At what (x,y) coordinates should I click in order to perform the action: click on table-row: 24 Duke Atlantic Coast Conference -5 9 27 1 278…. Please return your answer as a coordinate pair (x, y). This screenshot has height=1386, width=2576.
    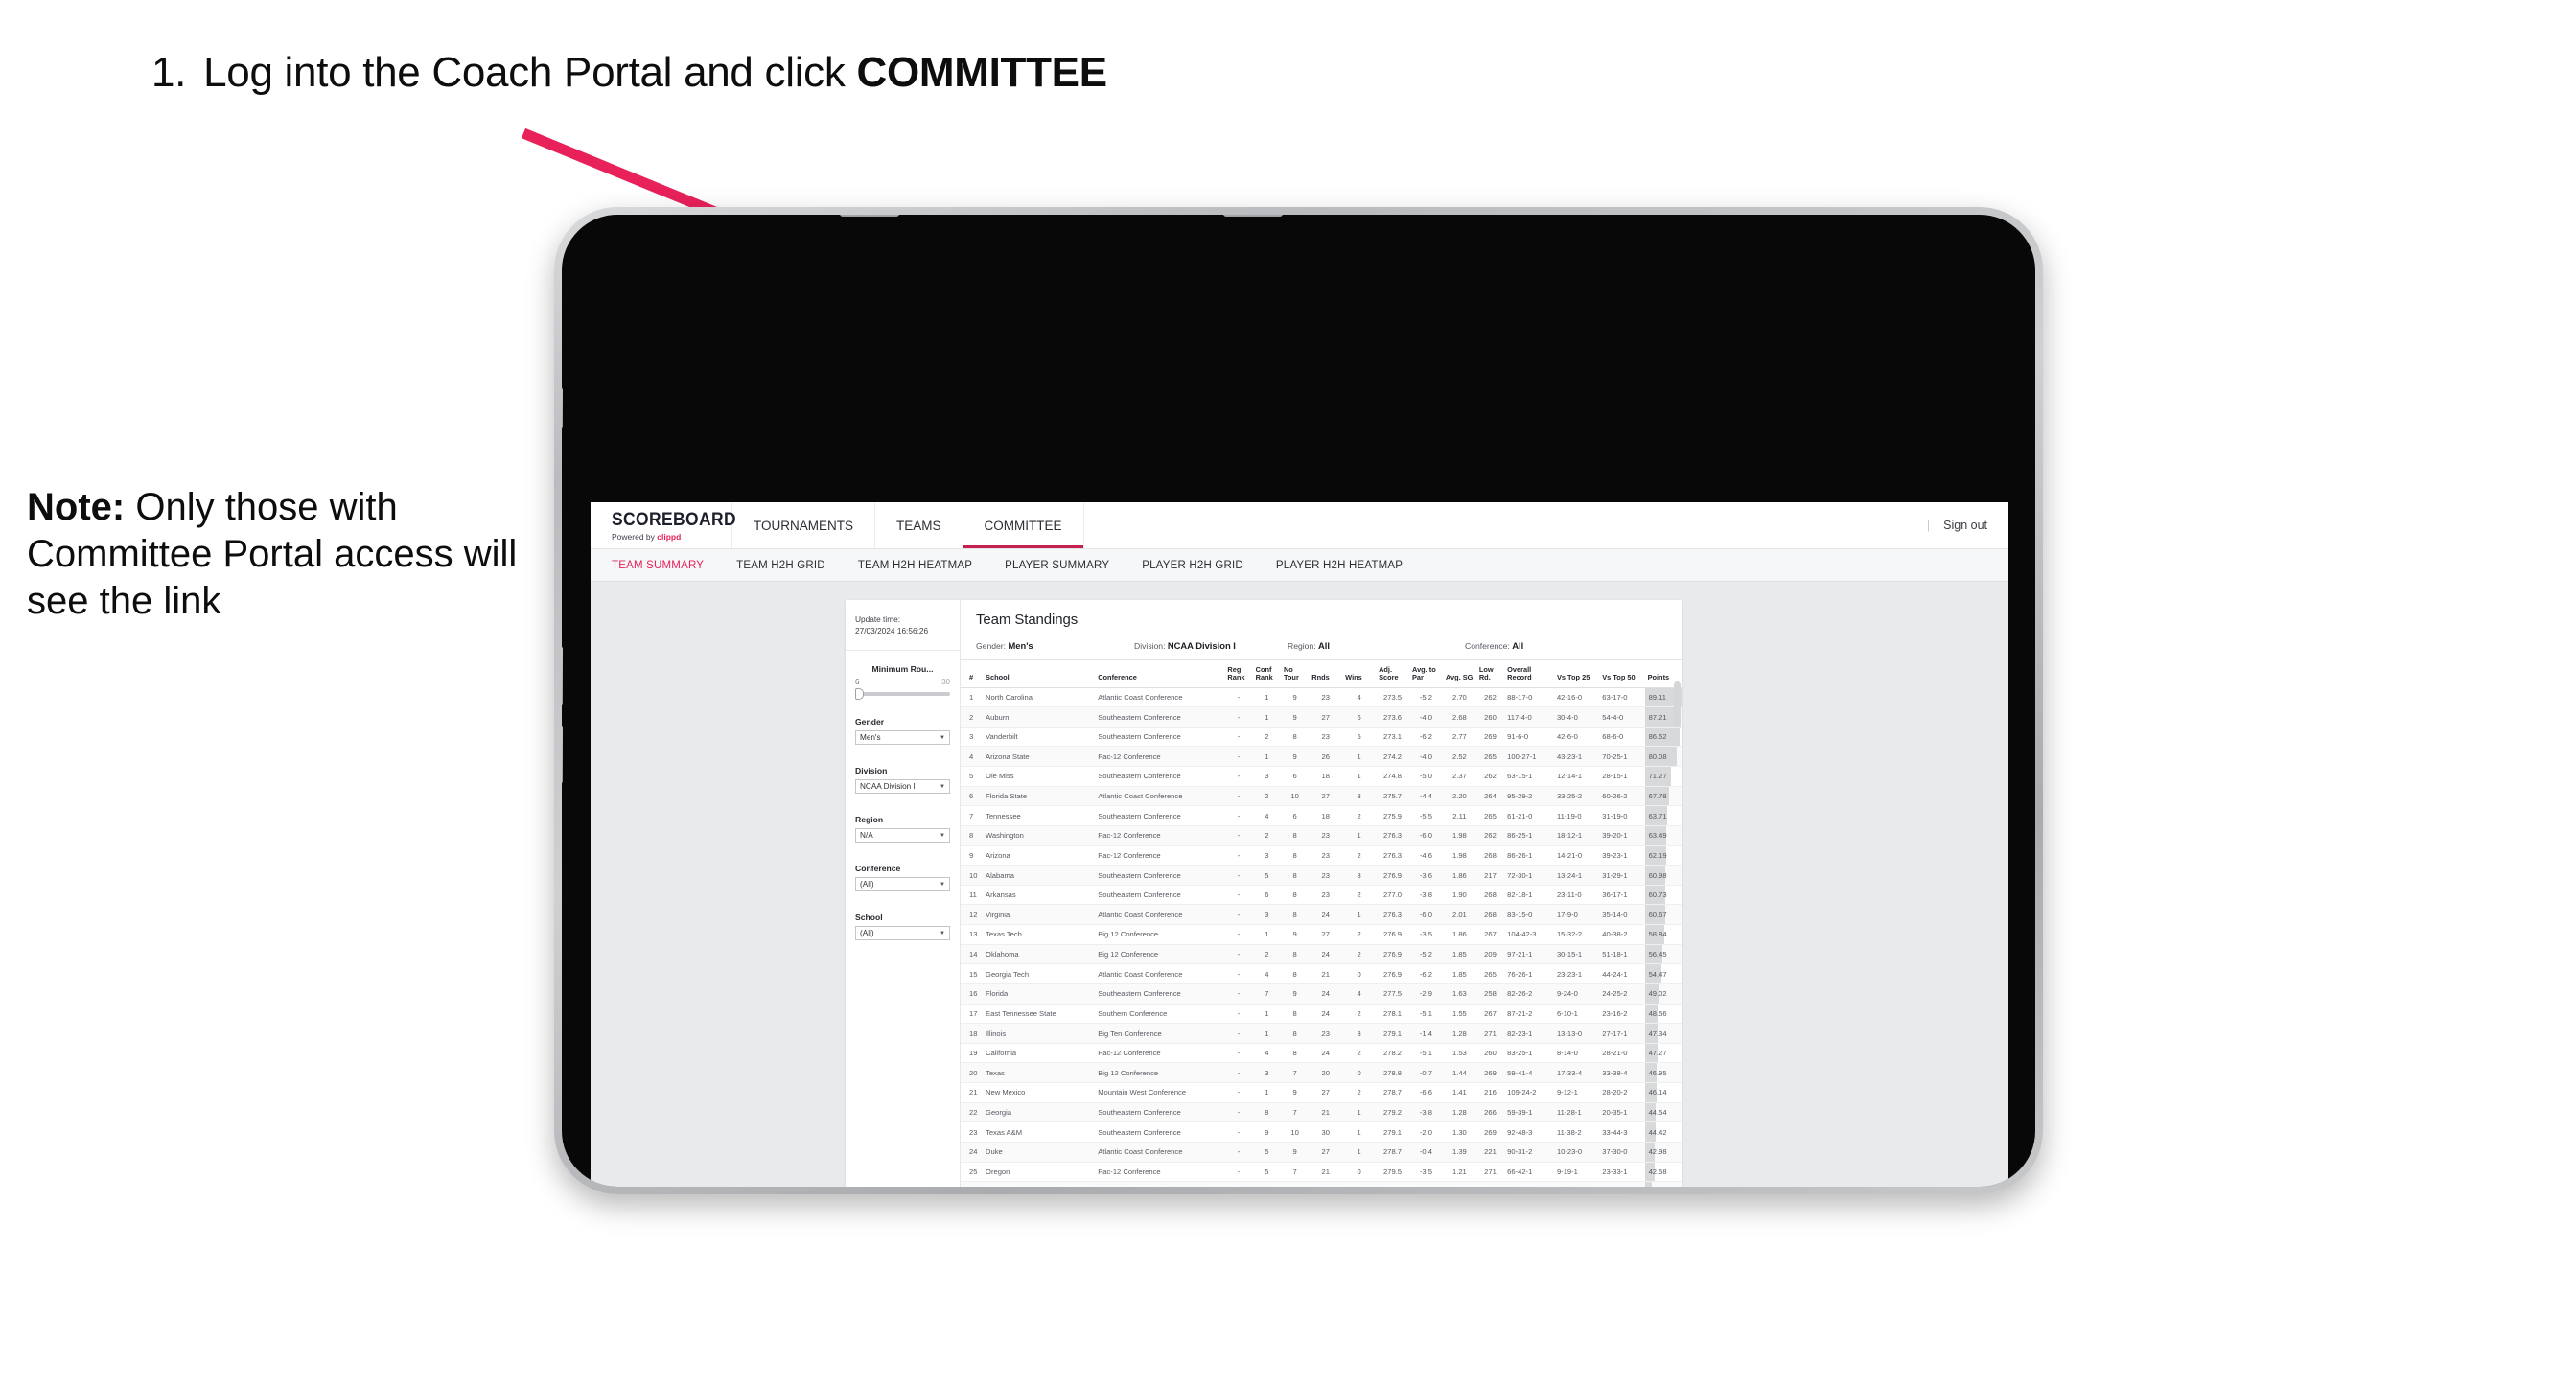
    Looking at the image, I should click on (1322, 1152).